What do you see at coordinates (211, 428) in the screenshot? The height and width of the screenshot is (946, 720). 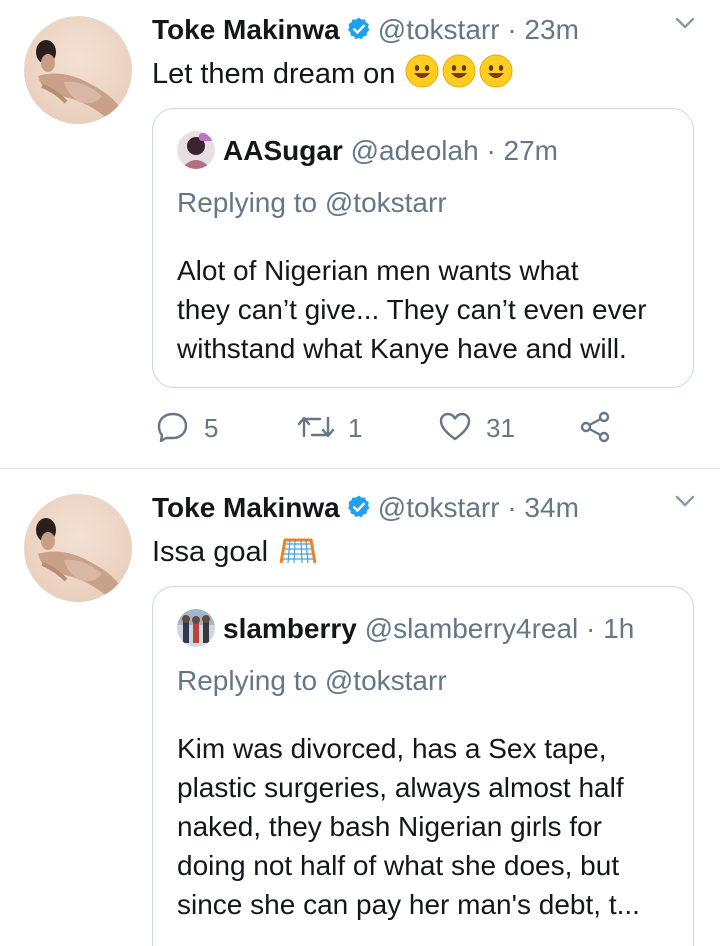 I see `reply-count: 5` at bounding box center [211, 428].